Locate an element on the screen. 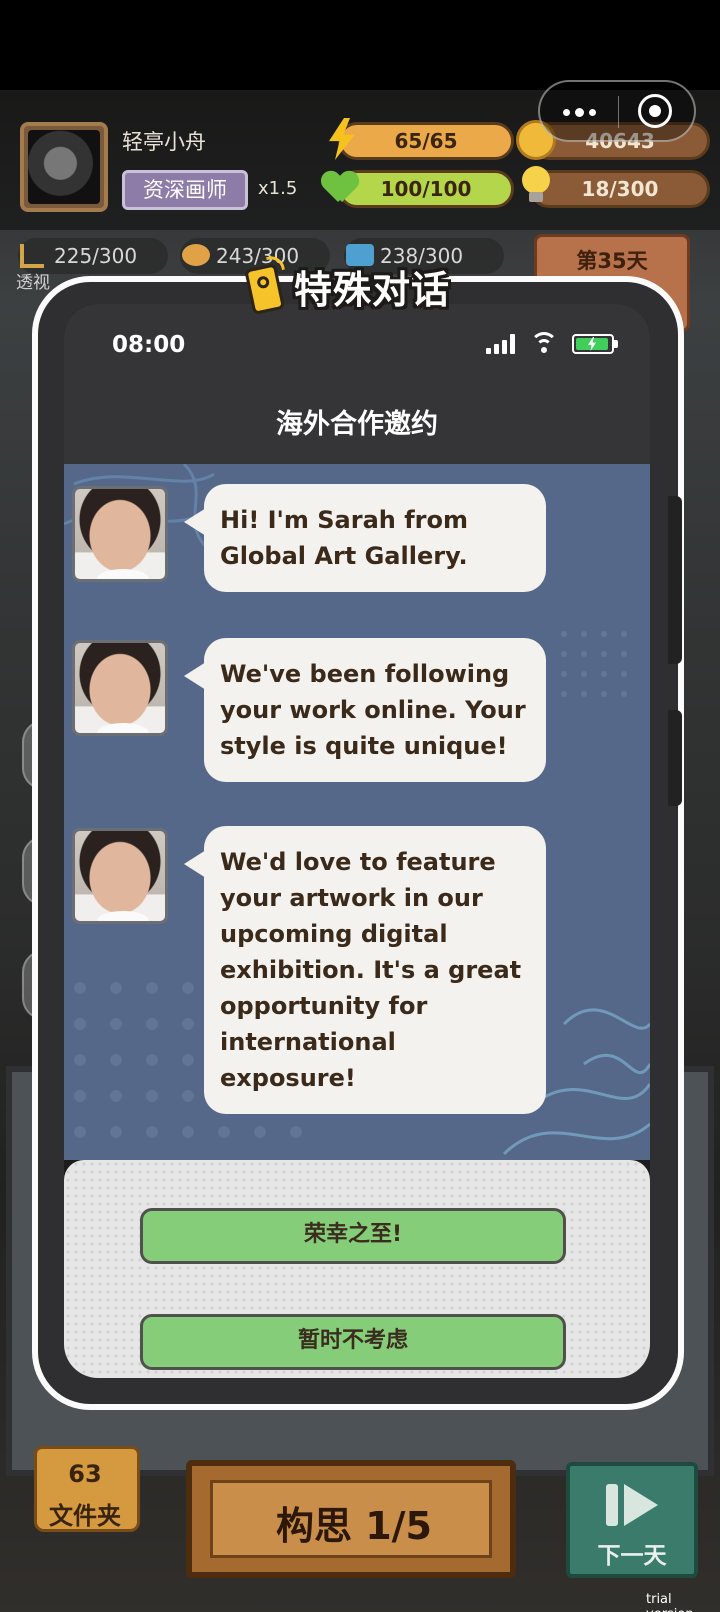 Image resolution: width=720 pixels, height=1612 pixels. decline-option-button: 暂时不考虑 is located at coordinates (353, 1342).